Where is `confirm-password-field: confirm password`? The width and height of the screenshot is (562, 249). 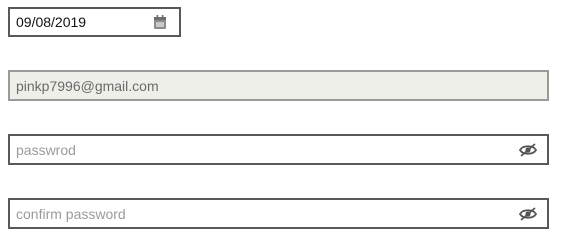 confirm-password-field: confirm password is located at coordinates (278, 213).